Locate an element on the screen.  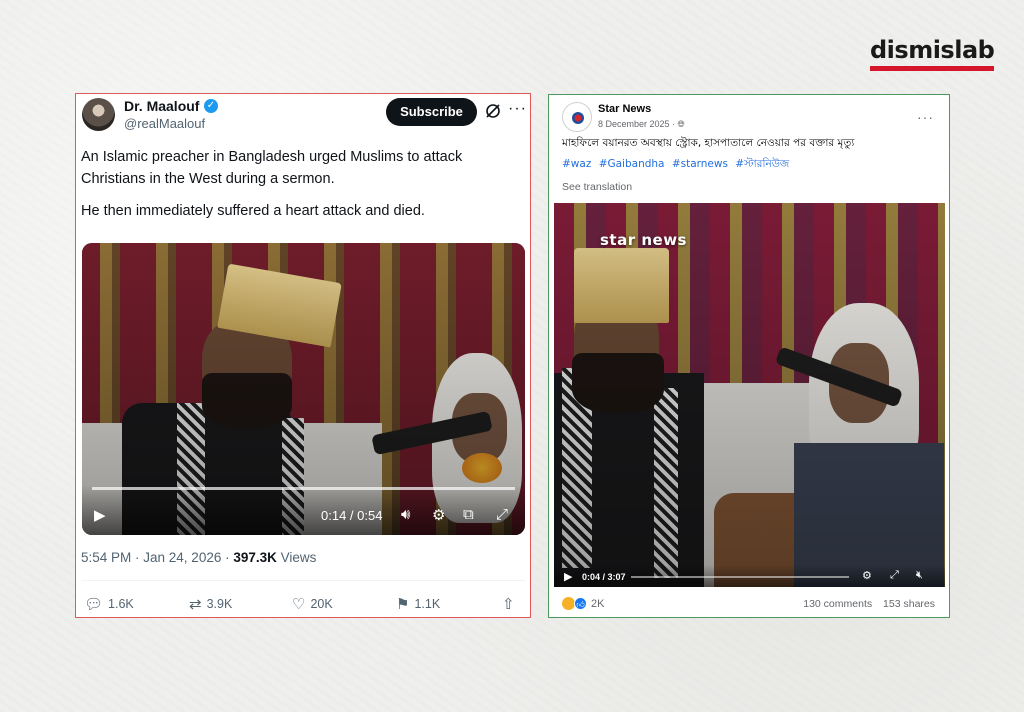
see-translation-link: See translation is located at coordinates (597, 187).